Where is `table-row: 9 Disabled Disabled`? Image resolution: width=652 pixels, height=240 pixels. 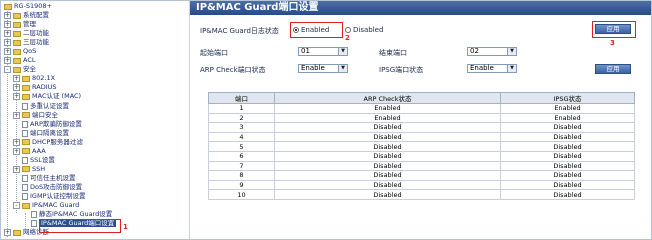 table-row: 9 Disabled Disabled is located at coordinates (421, 185).